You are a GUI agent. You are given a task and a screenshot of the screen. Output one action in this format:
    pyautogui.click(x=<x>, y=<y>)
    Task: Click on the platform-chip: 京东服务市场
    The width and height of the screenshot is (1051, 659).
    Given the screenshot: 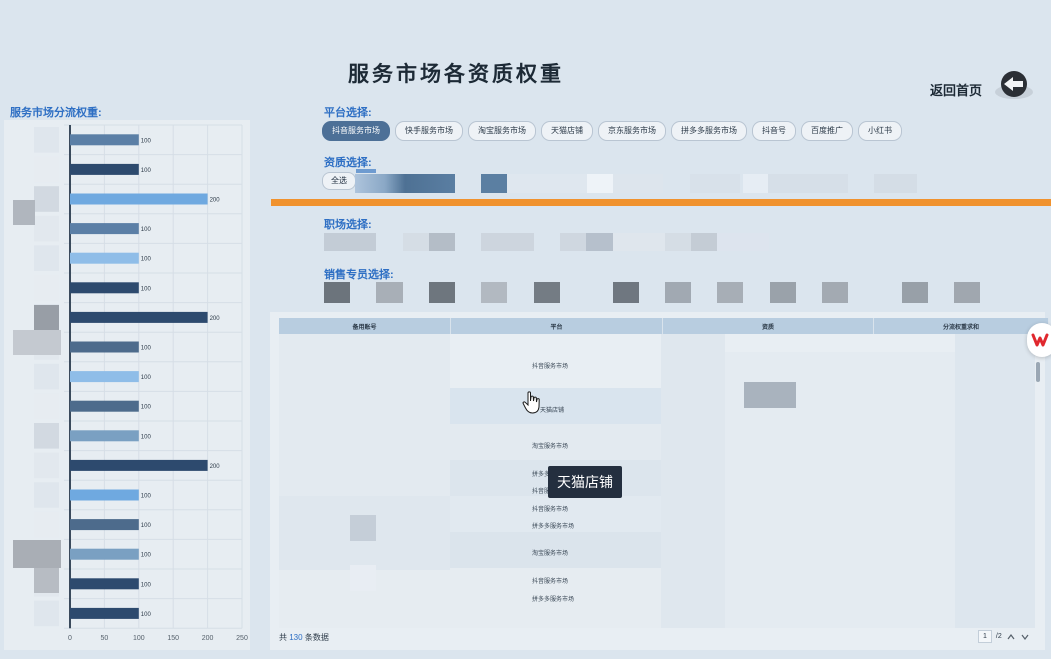 What is the action you would take?
    pyautogui.click(x=632, y=131)
    